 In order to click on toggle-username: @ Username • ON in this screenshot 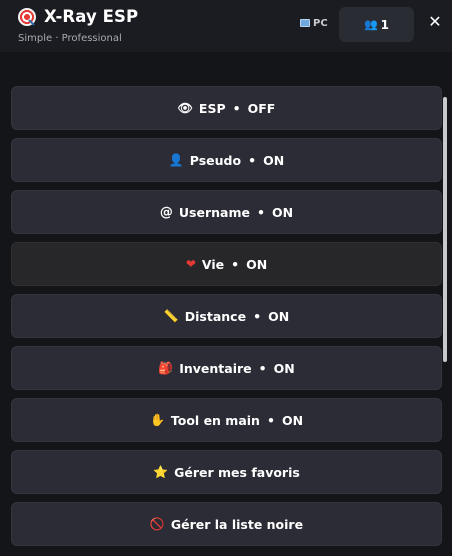, I will do `click(226, 212)`.